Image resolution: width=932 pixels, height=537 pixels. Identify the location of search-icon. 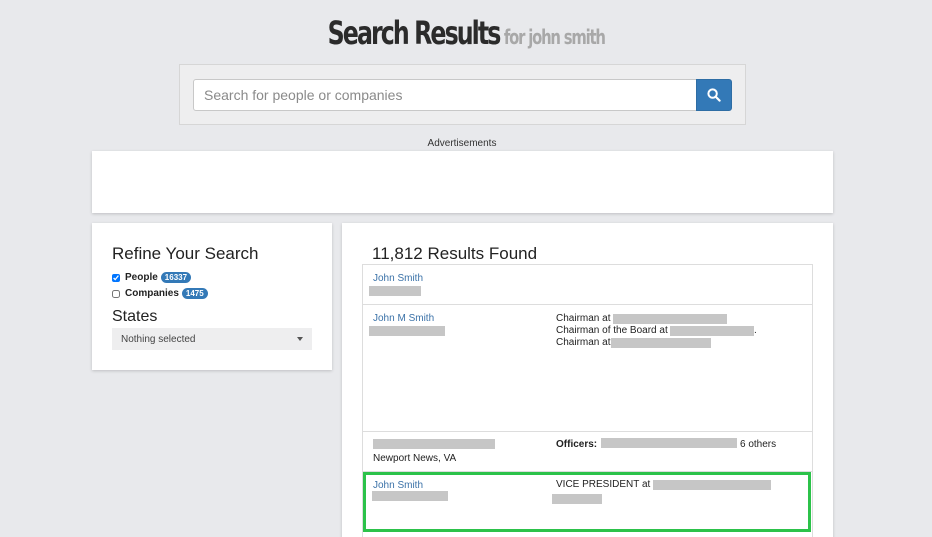
(714, 95).